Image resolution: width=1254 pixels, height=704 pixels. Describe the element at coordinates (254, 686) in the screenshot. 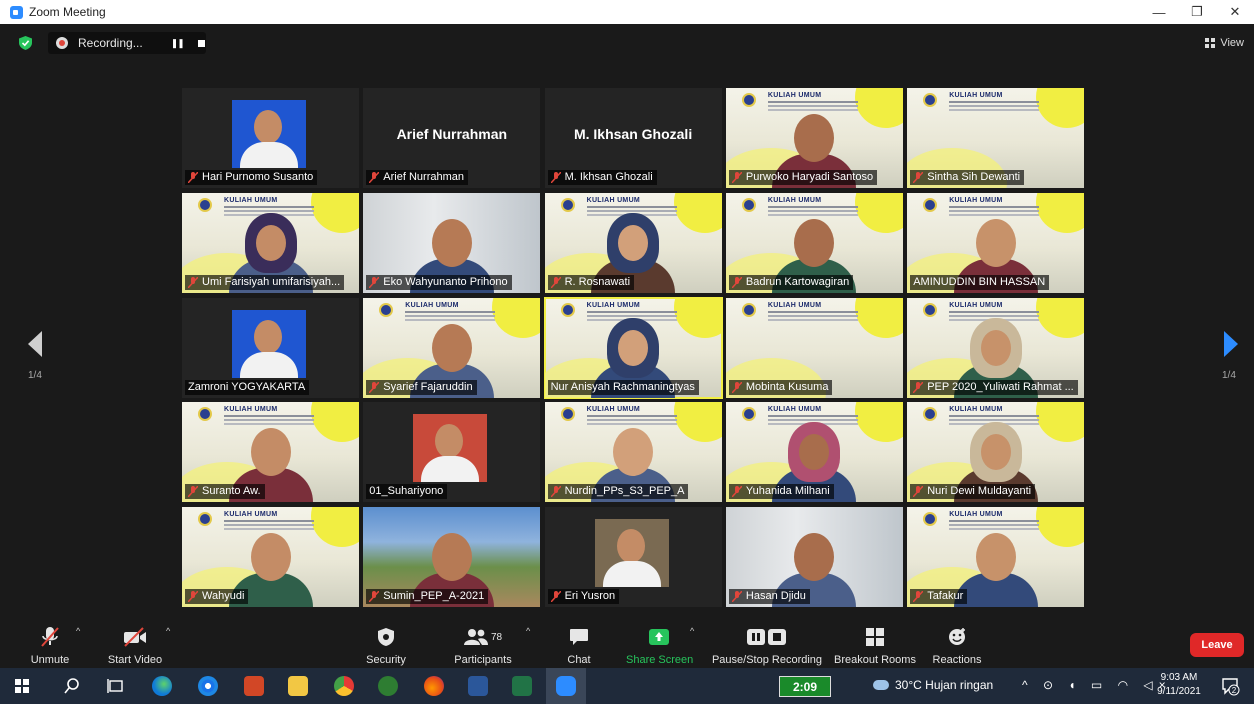

I see `powerpoint-icon` at that location.